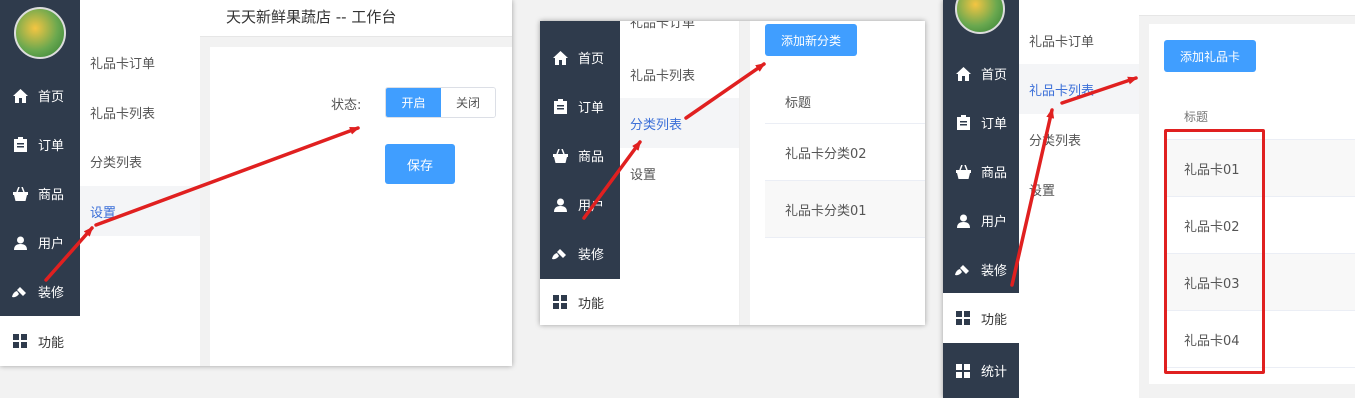  Describe the element at coordinates (356, 235) in the screenshot. I see `background-rows` at that location.